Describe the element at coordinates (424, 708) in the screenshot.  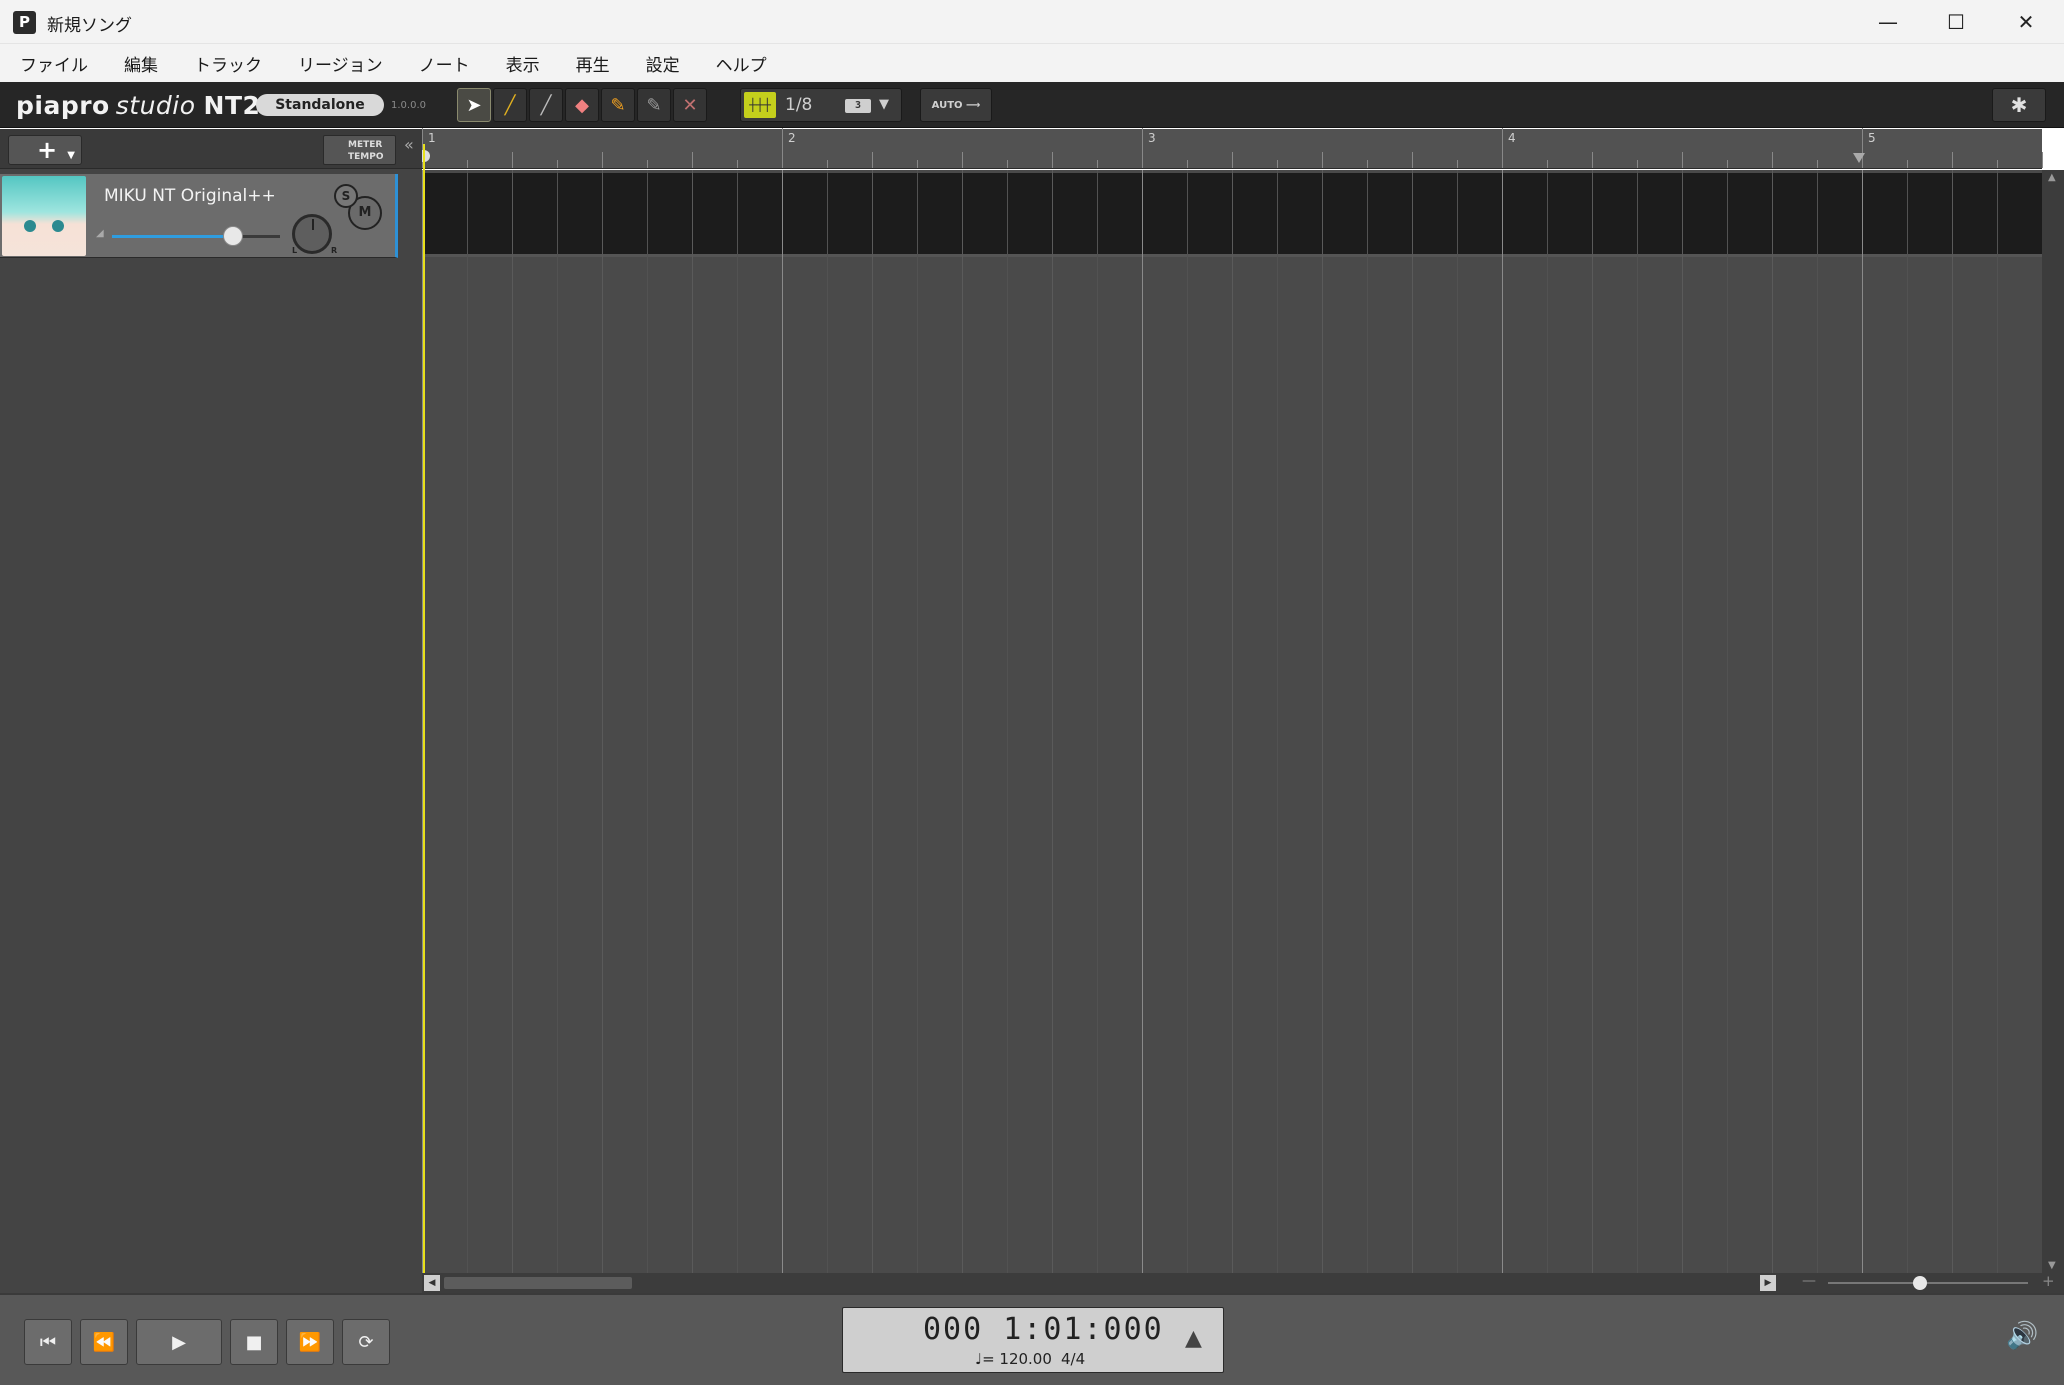
I see `playhead` at that location.